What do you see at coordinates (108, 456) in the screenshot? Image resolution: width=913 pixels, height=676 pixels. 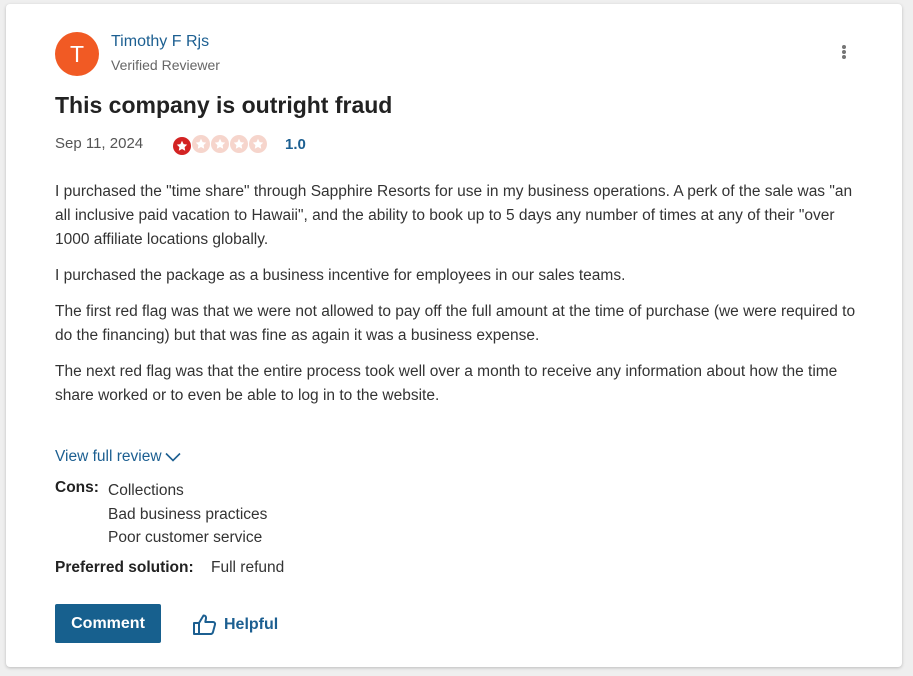 I see `view-full-review-label: View full review` at bounding box center [108, 456].